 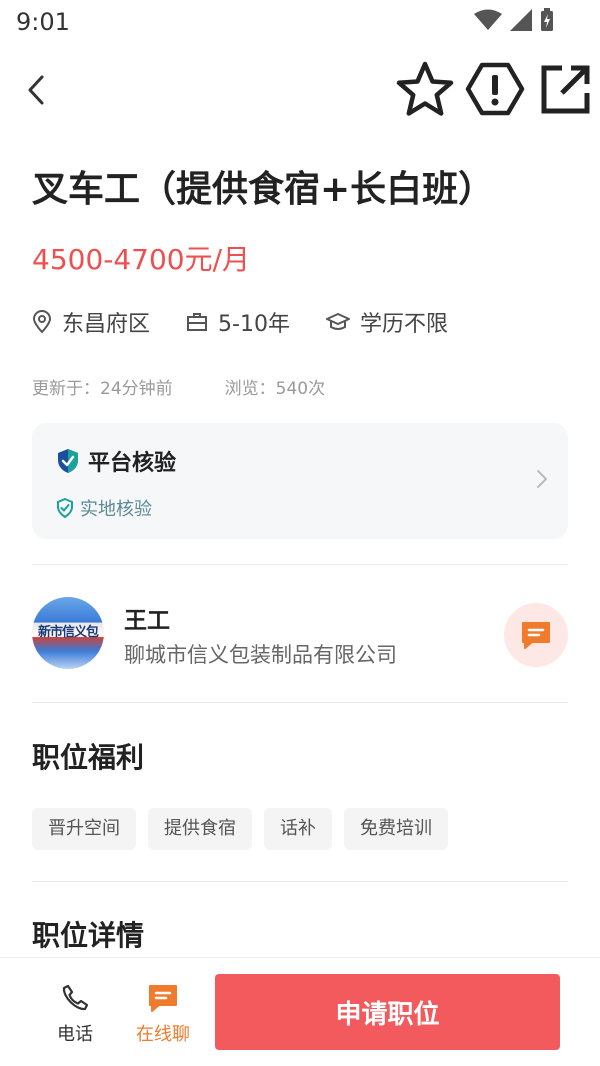 I want to click on location-item: 东昌府区, so click(x=91, y=322).